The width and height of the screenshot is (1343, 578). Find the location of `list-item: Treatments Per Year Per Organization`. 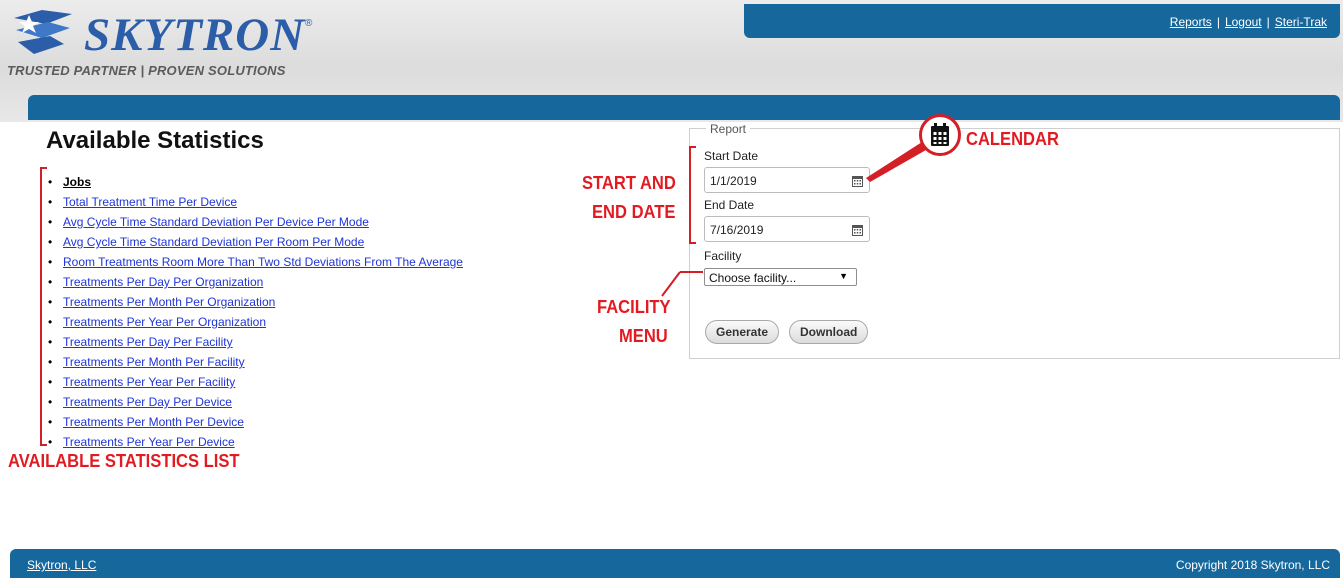

list-item: Treatments Per Year Per Organization is located at coordinates (255, 322).